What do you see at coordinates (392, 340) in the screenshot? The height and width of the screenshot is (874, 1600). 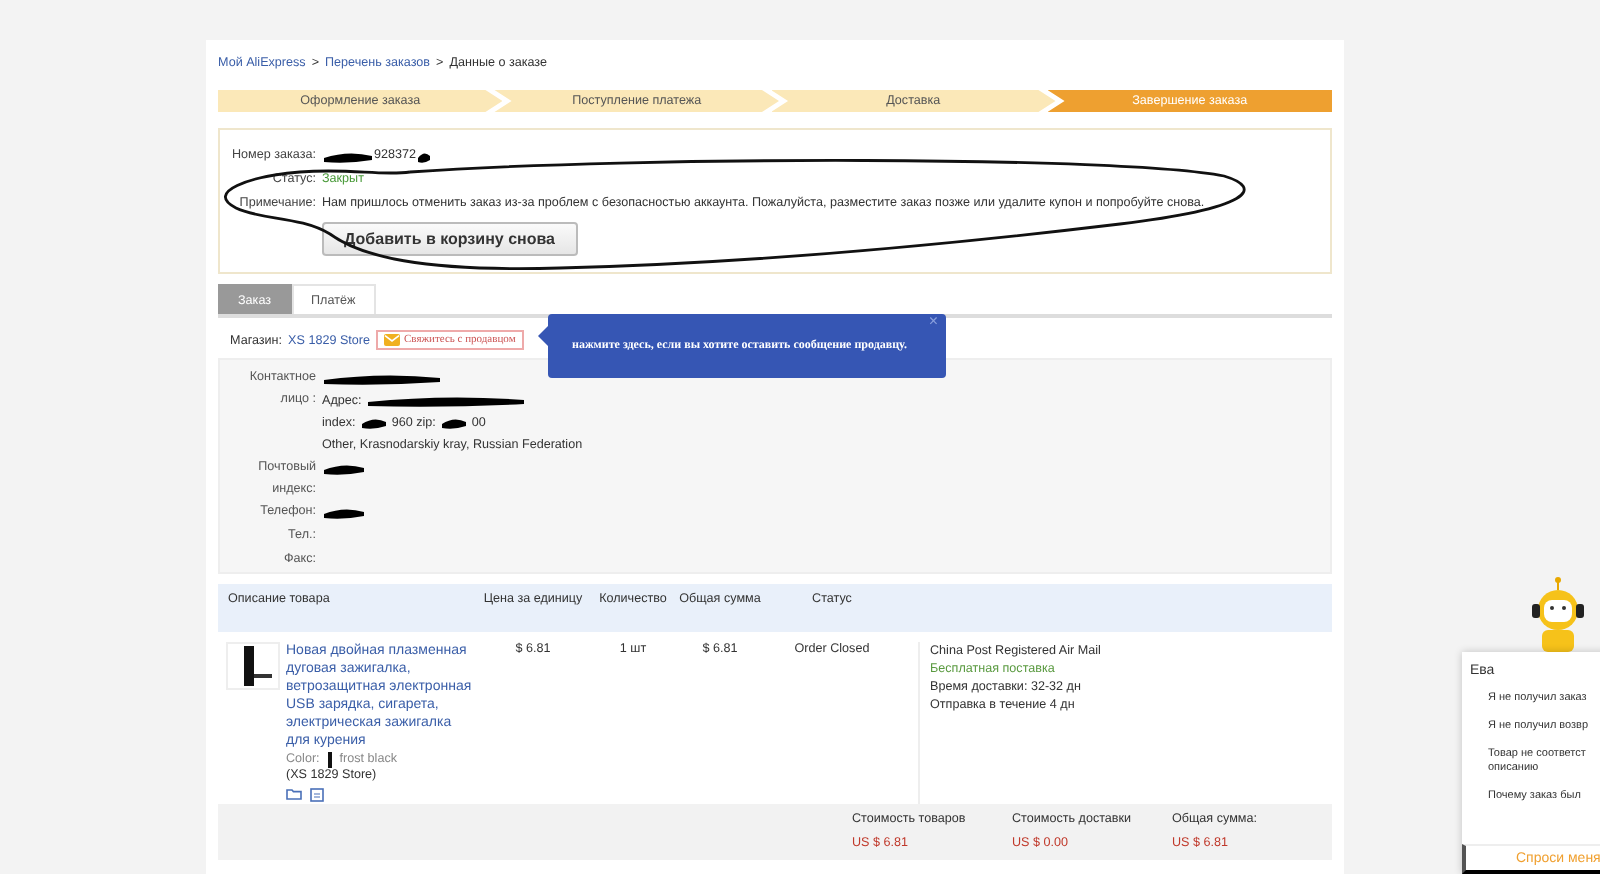 I see `envelope-icon` at bounding box center [392, 340].